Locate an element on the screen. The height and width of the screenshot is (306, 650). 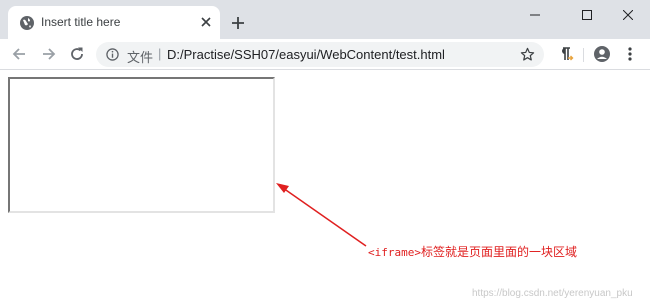
back-arrow-icon is located at coordinates (19, 54).